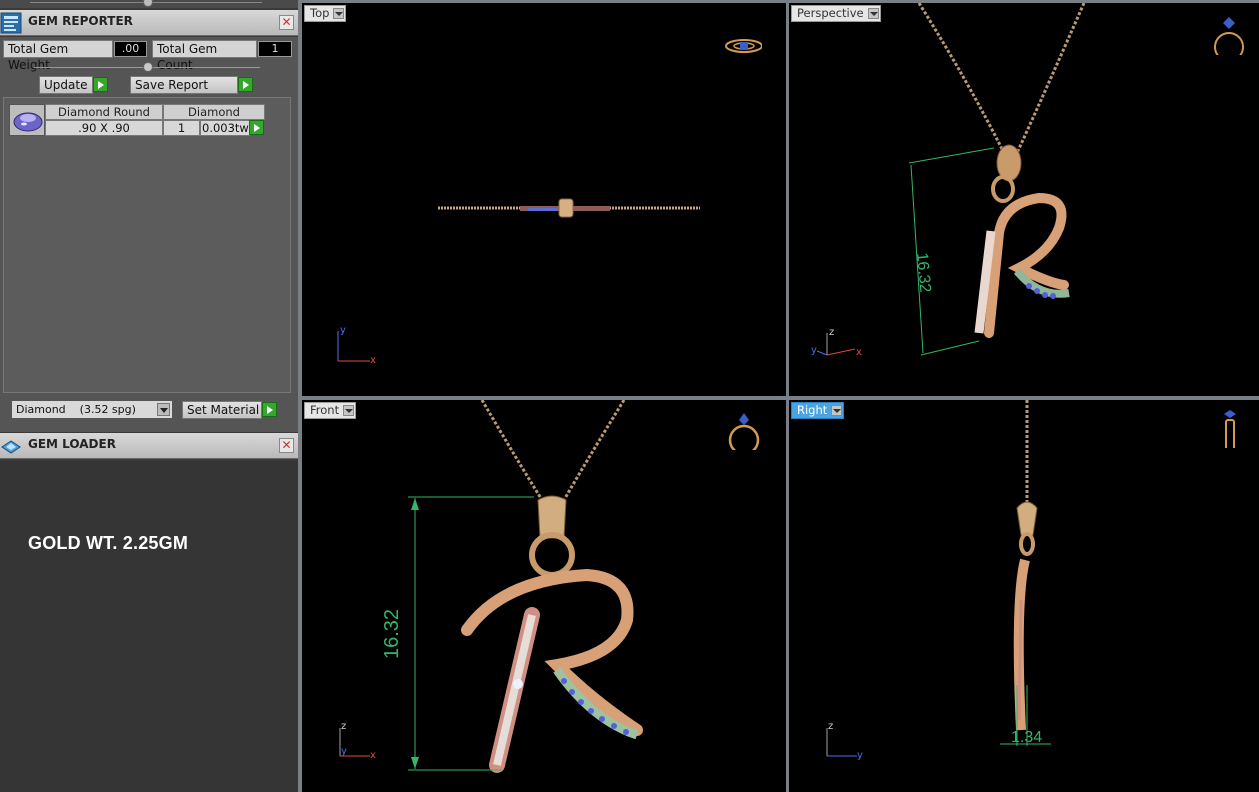  What do you see at coordinates (836, 342) in the screenshot?
I see `axis-gizmo-perspective: z y x` at bounding box center [836, 342].